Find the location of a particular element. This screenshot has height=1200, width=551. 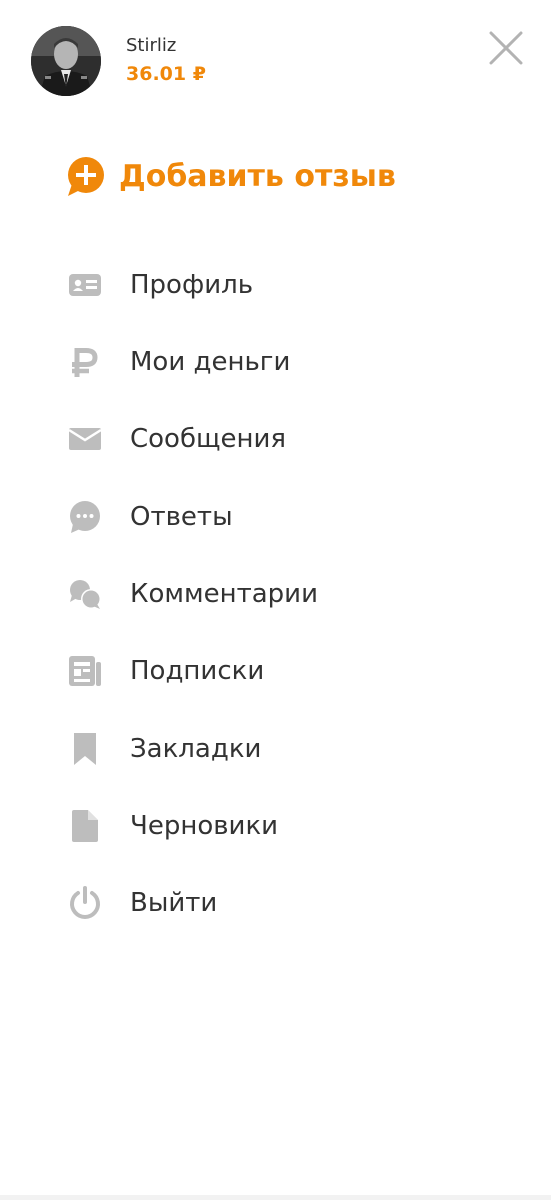

bookmark-icon is located at coordinates (85, 749).